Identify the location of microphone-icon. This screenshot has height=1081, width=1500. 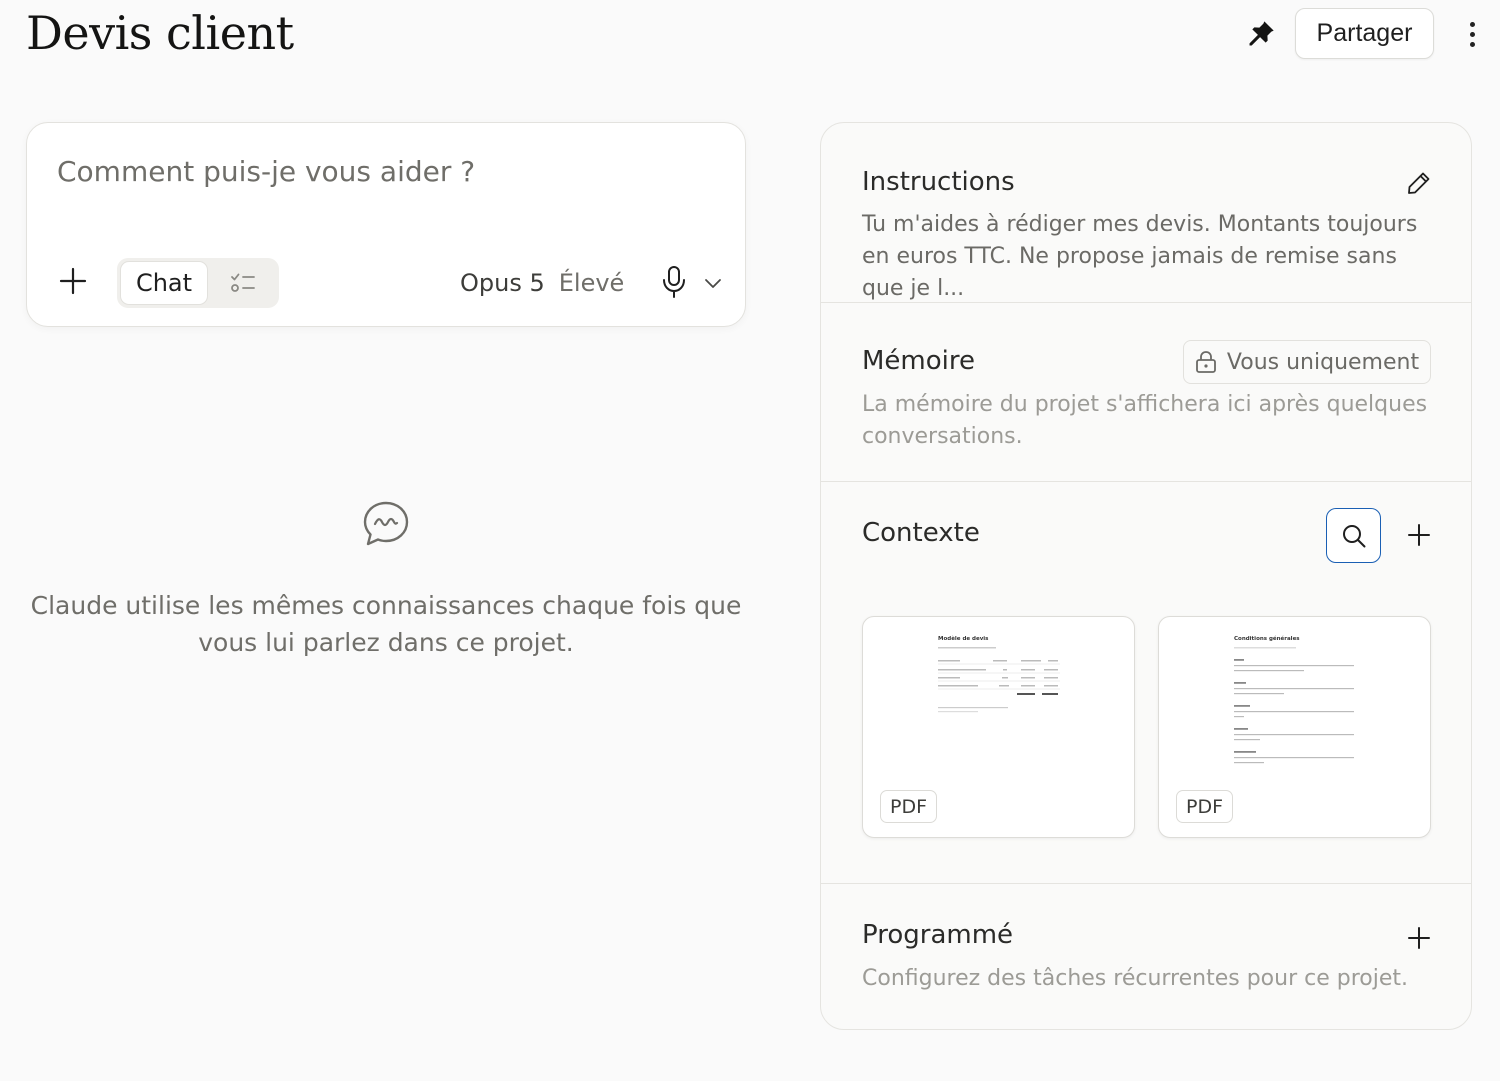
(674, 282).